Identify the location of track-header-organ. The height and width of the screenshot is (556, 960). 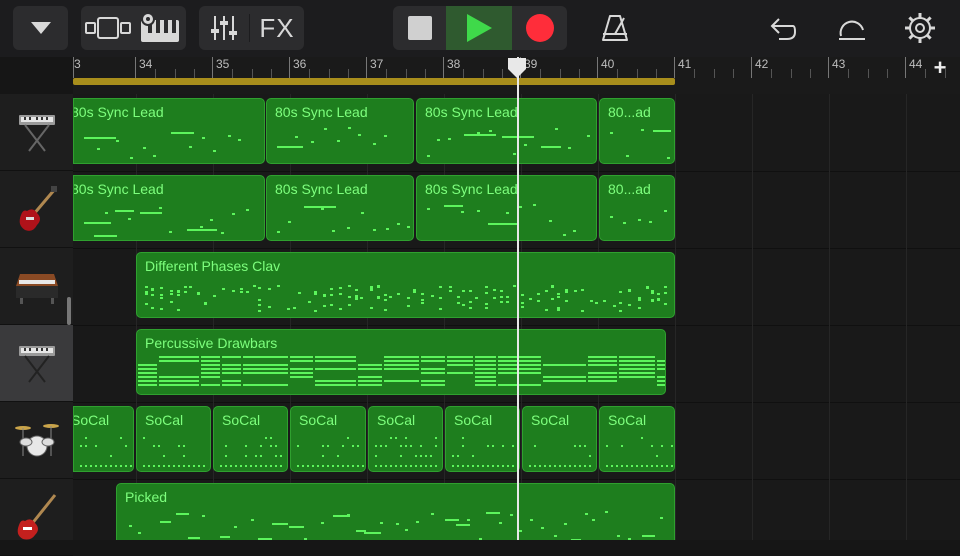
(36, 363).